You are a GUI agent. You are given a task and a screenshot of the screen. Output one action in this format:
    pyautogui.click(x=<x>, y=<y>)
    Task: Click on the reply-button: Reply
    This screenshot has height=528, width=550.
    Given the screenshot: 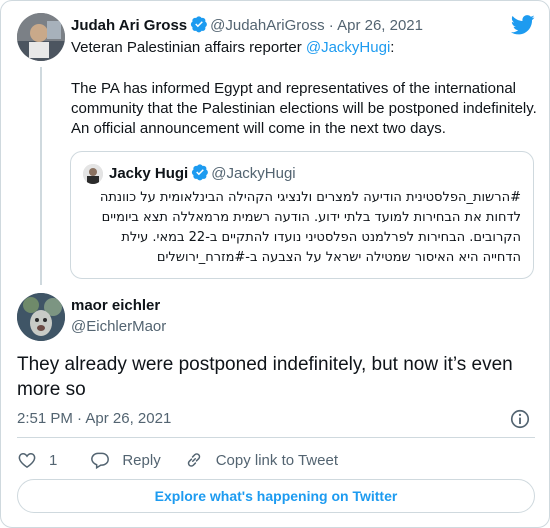 What is the action you would take?
    pyautogui.click(x=125, y=460)
    